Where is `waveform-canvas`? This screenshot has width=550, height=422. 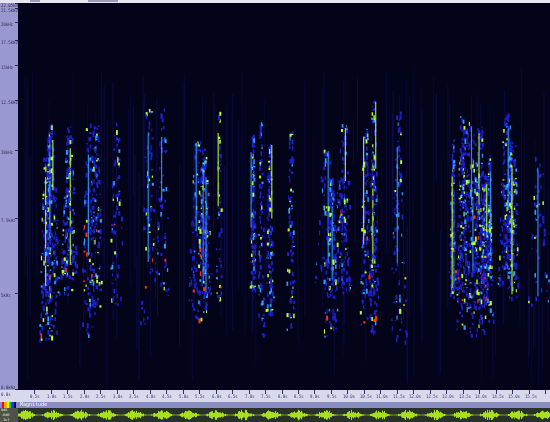 waveform-canvas is located at coordinates (284, 415).